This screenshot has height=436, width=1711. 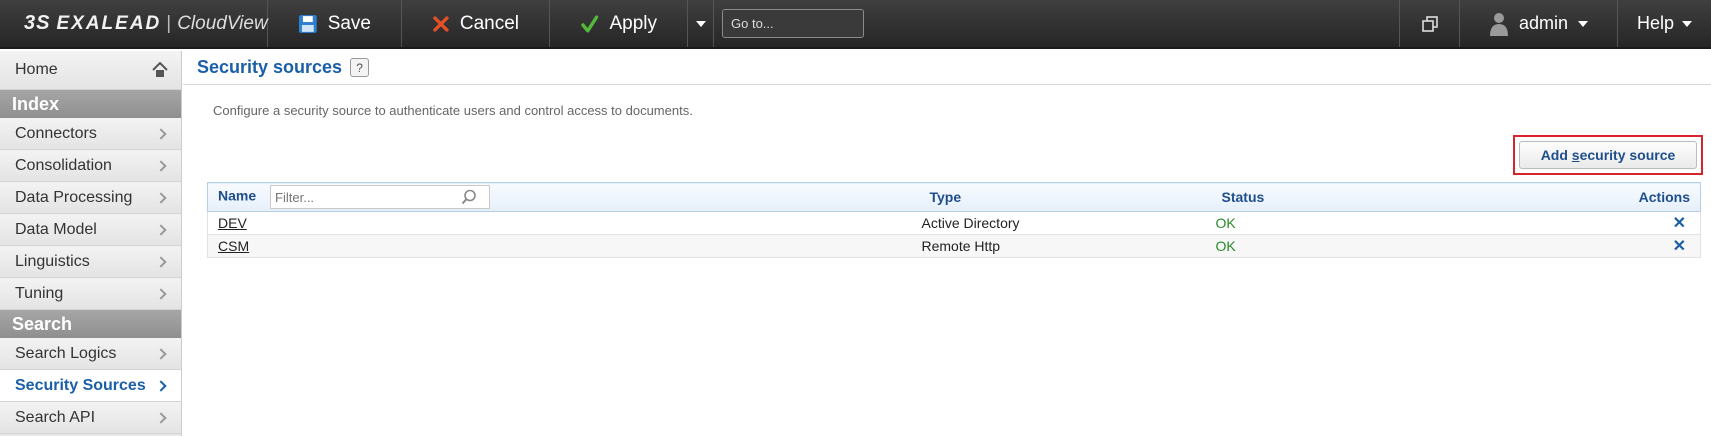 What do you see at coordinates (37, 23) in the screenshot?
I see `ds-logo-icon: 3S` at bounding box center [37, 23].